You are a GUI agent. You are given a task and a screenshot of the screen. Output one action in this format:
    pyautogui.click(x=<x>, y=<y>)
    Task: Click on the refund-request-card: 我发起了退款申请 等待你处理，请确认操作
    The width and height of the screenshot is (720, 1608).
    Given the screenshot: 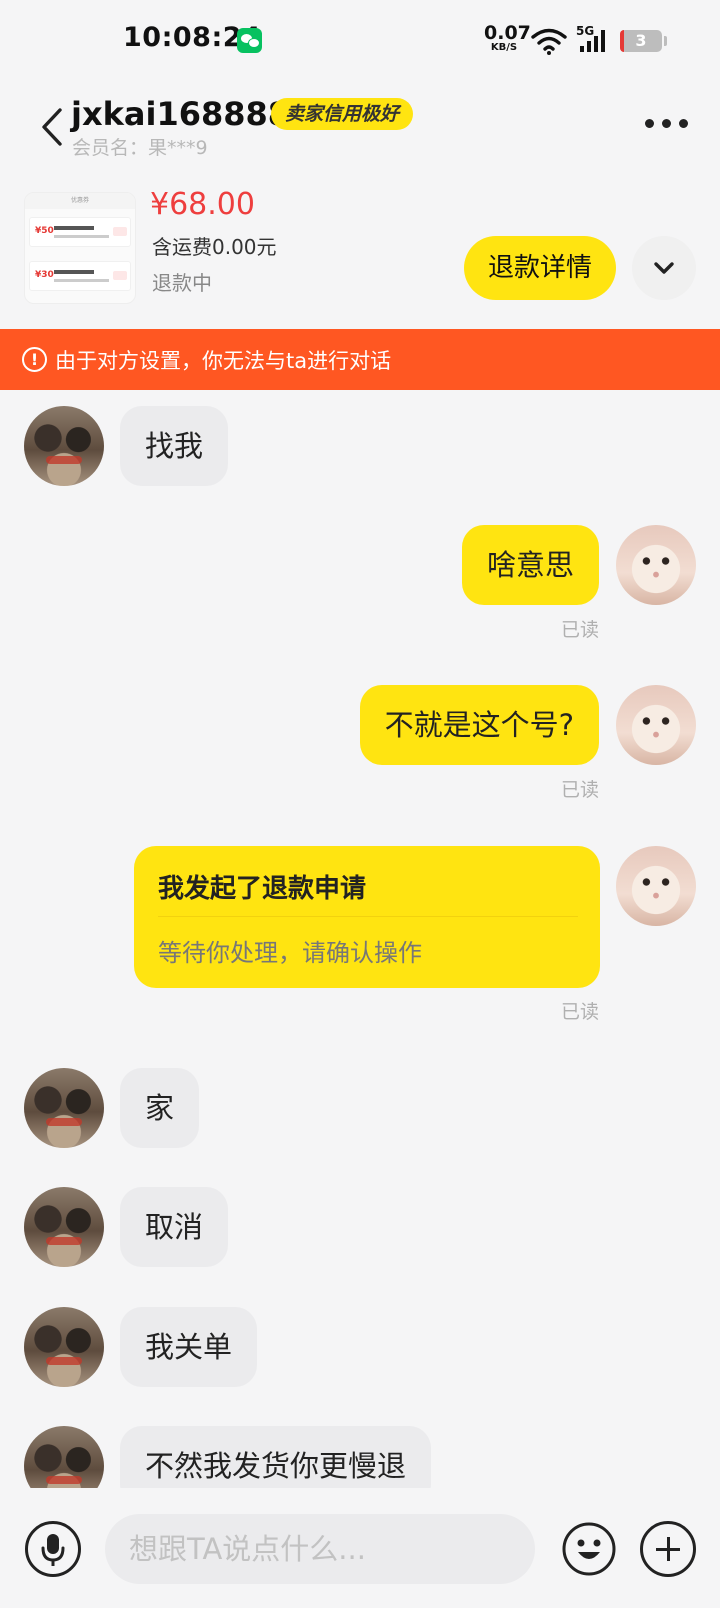 What is the action you would take?
    pyautogui.click(x=367, y=917)
    